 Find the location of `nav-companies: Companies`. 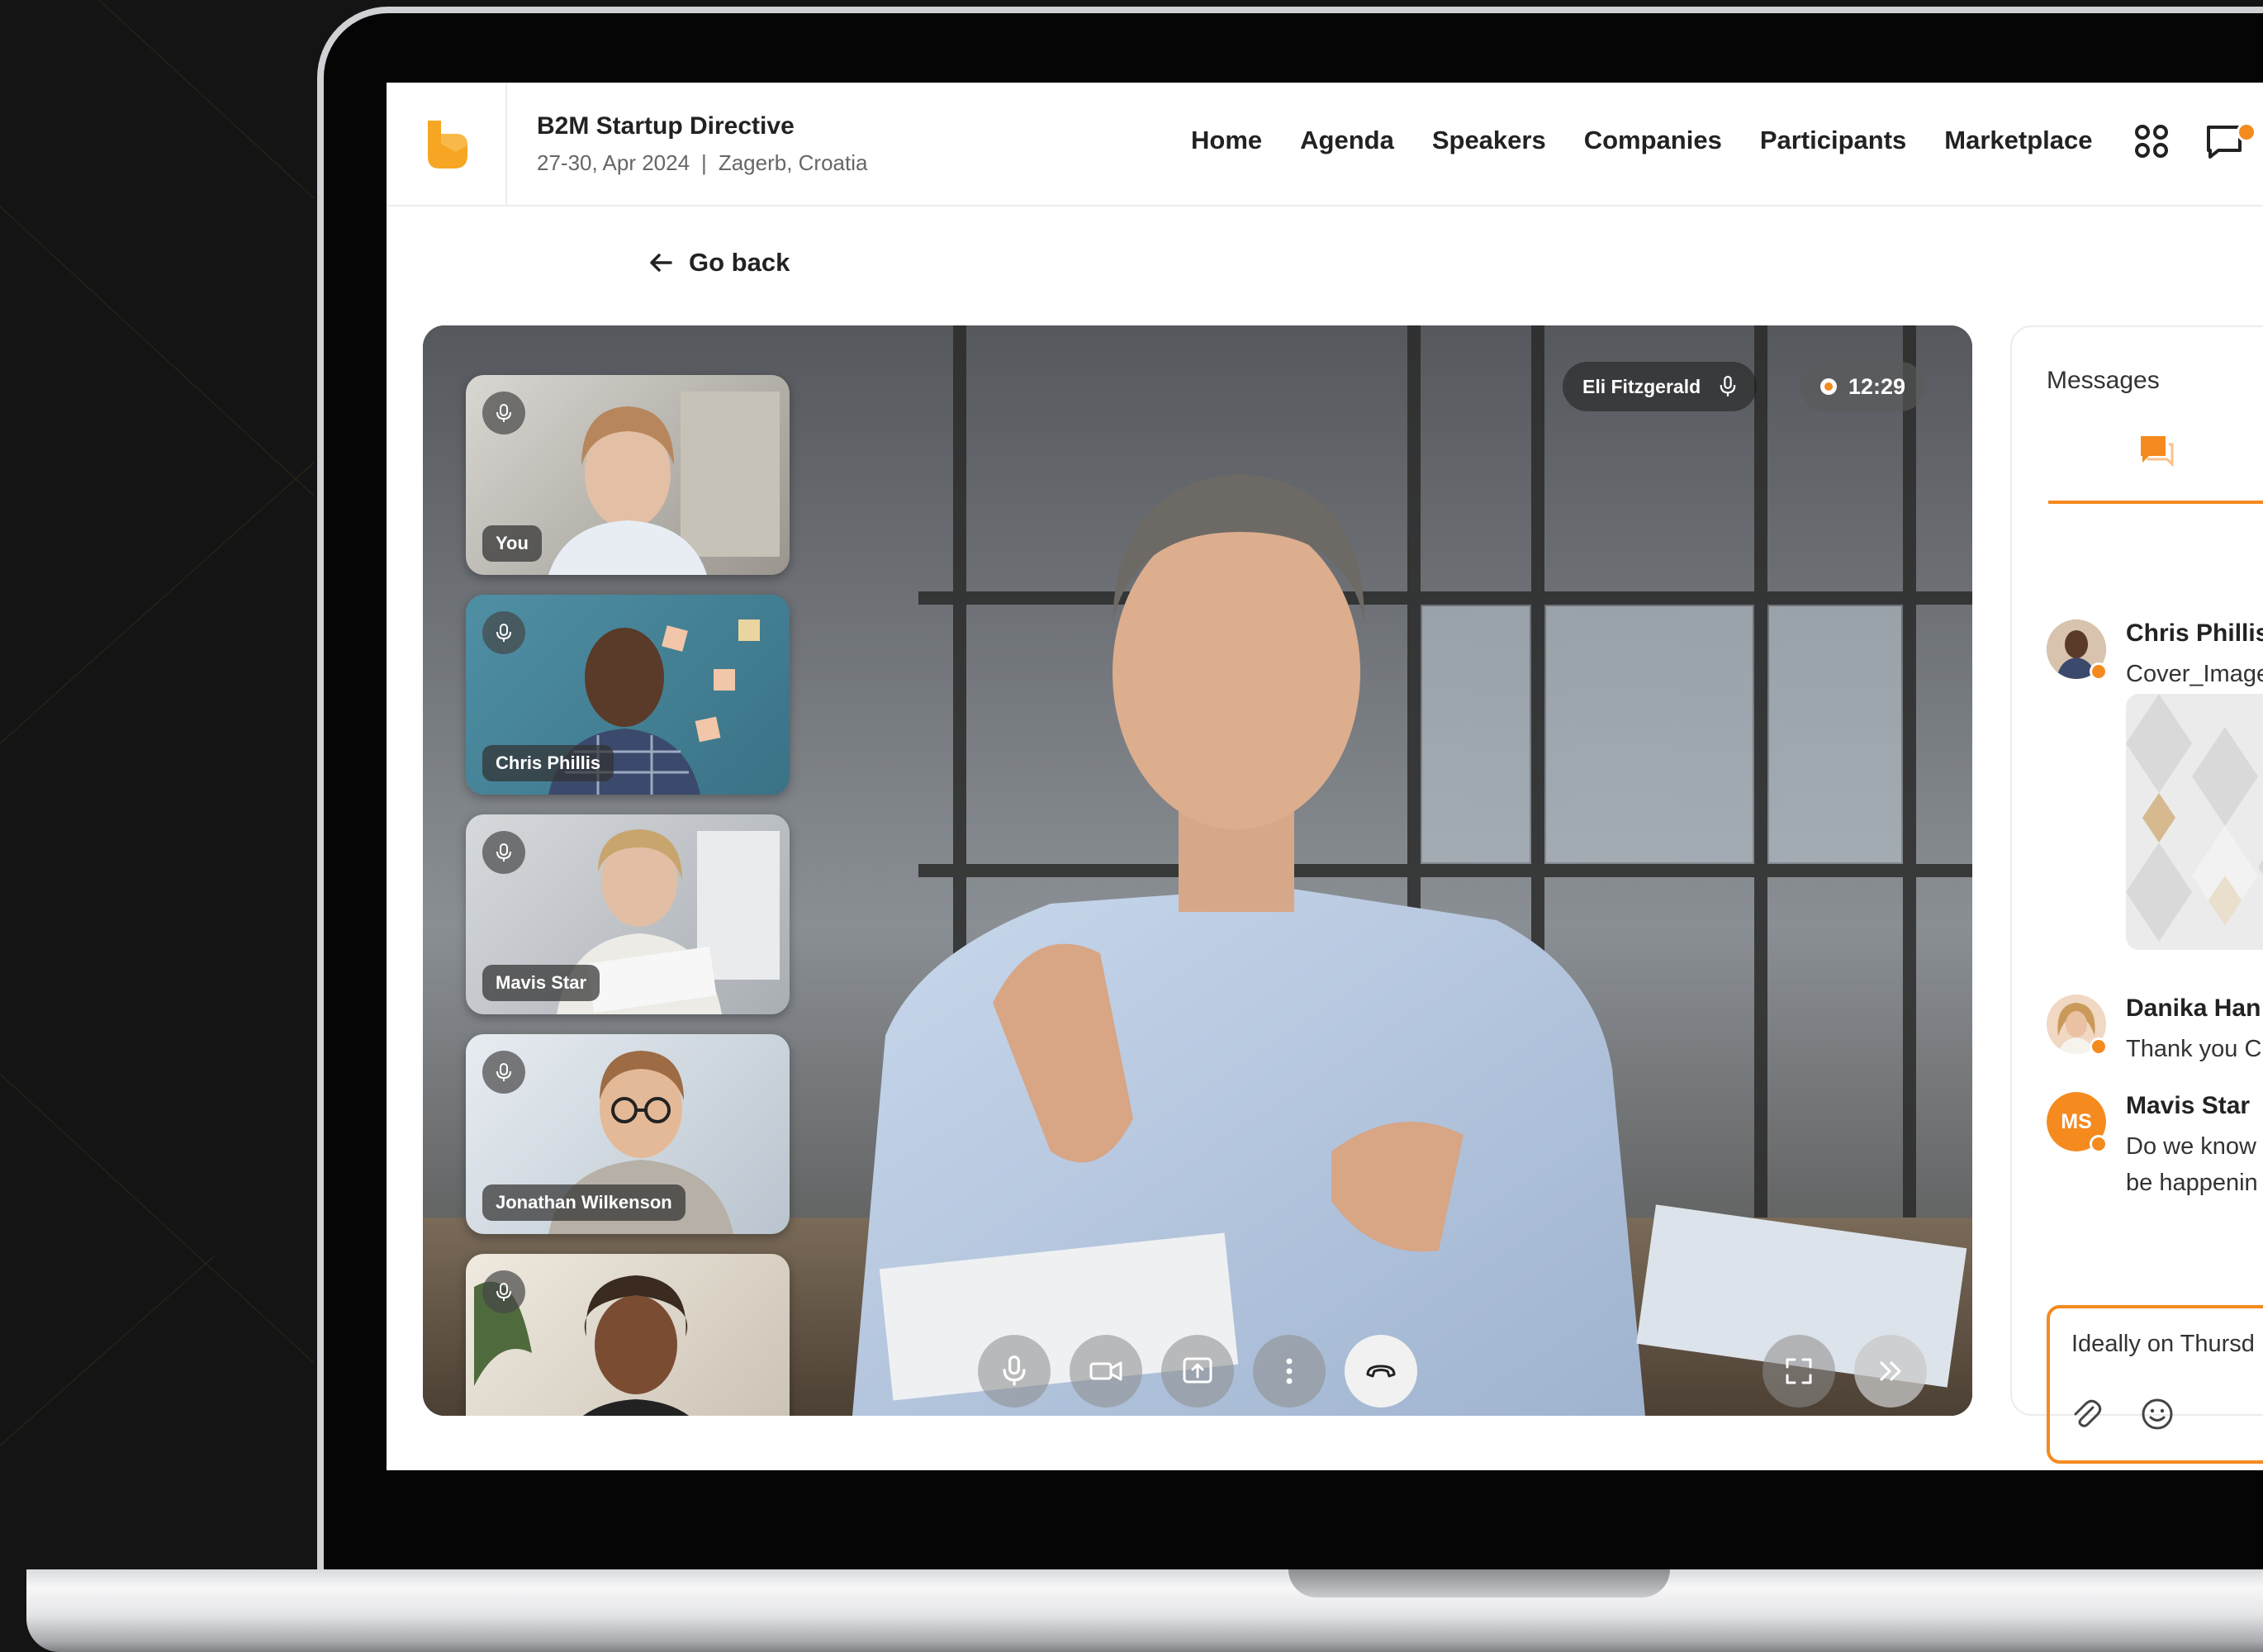

nav-companies: Companies is located at coordinates (1653, 140).